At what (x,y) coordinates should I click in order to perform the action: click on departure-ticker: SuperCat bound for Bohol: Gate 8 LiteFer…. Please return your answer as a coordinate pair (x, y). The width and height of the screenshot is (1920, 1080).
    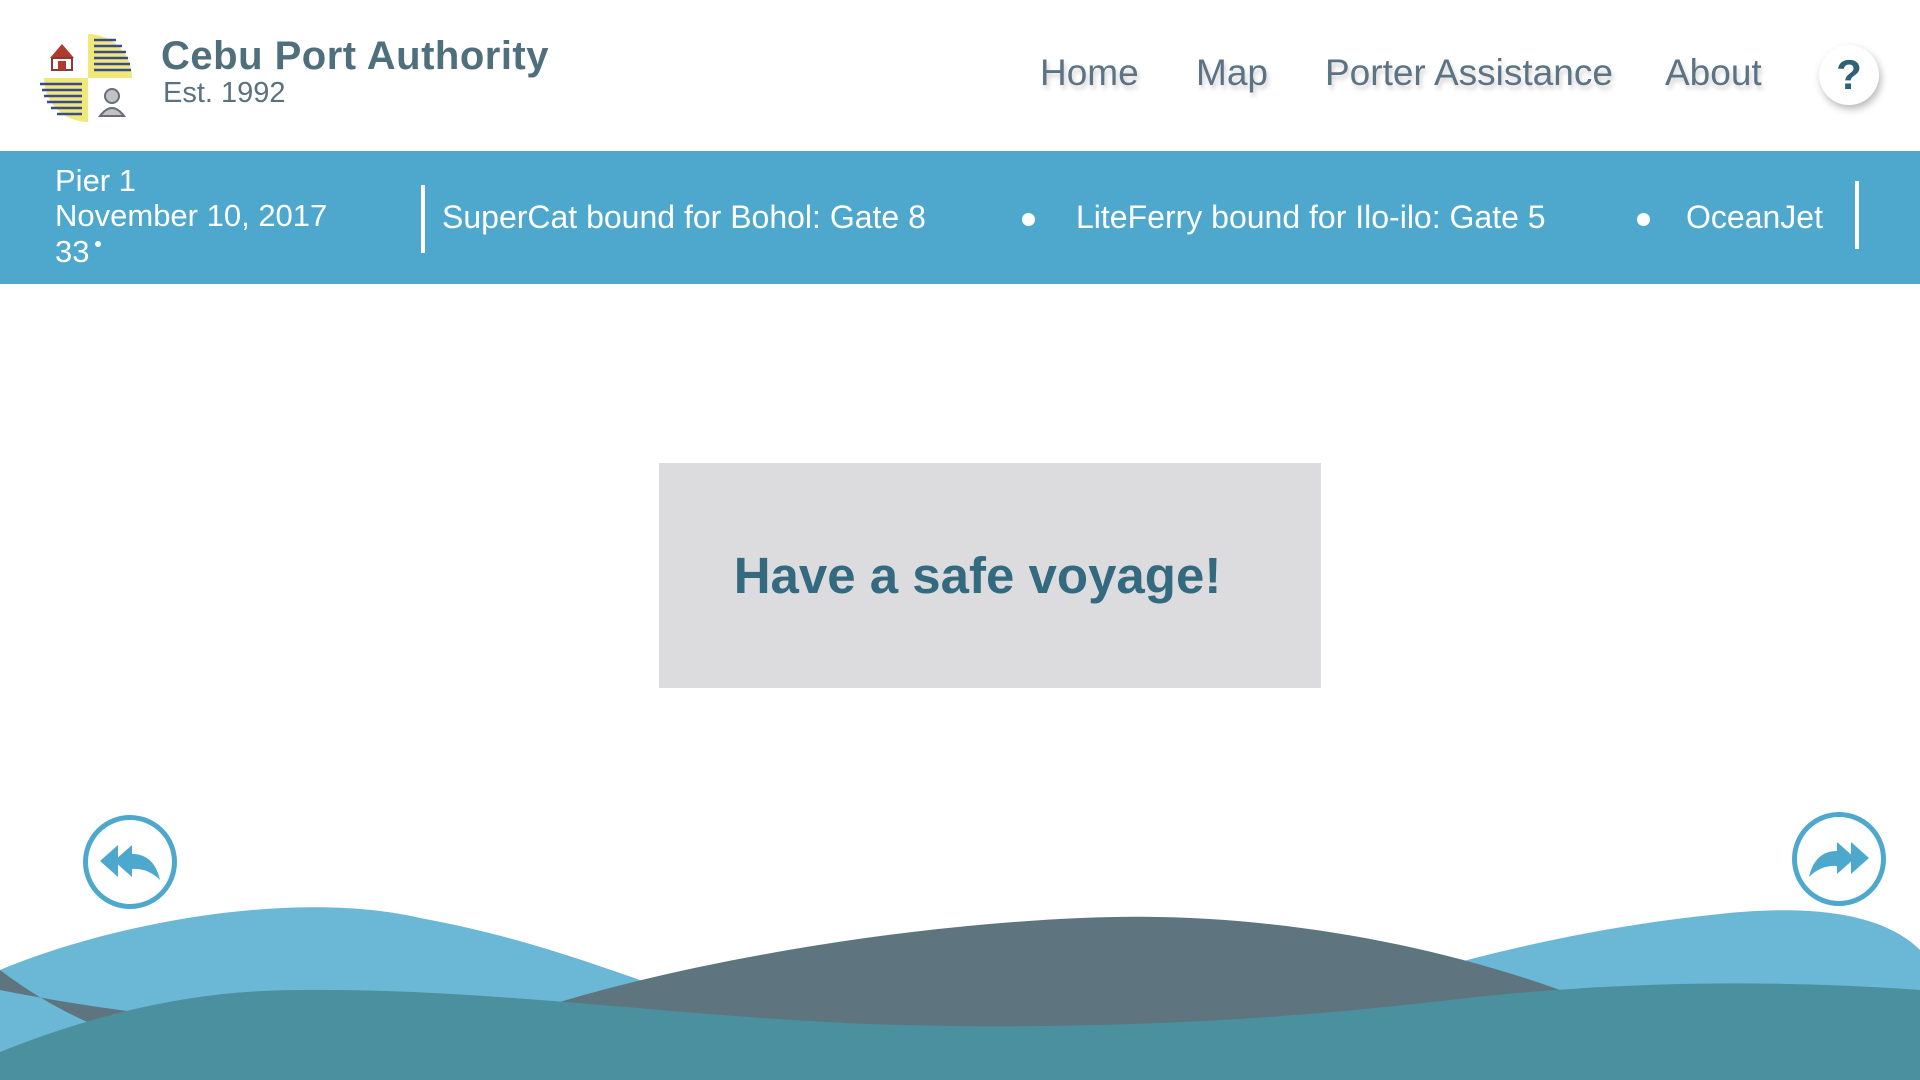
    Looking at the image, I should click on (1139, 221).